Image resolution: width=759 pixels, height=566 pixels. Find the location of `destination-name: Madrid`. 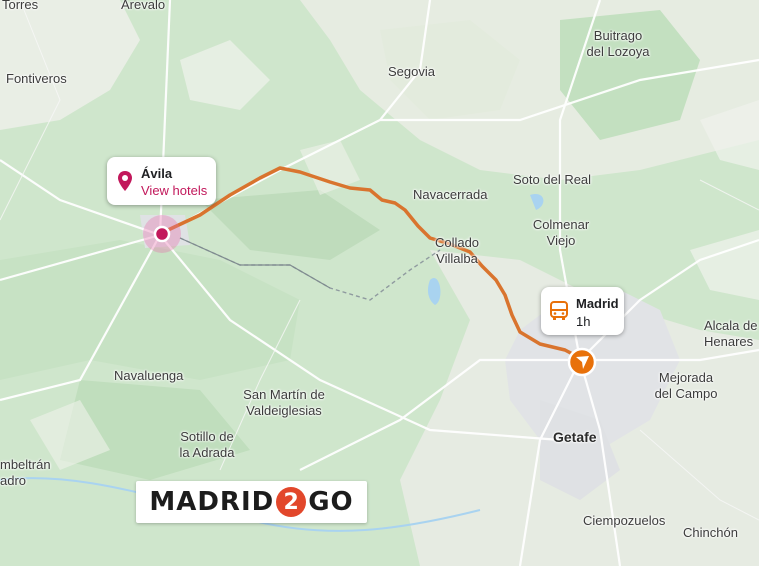

destination-name: Madrid is located at coordinates (597, 303).